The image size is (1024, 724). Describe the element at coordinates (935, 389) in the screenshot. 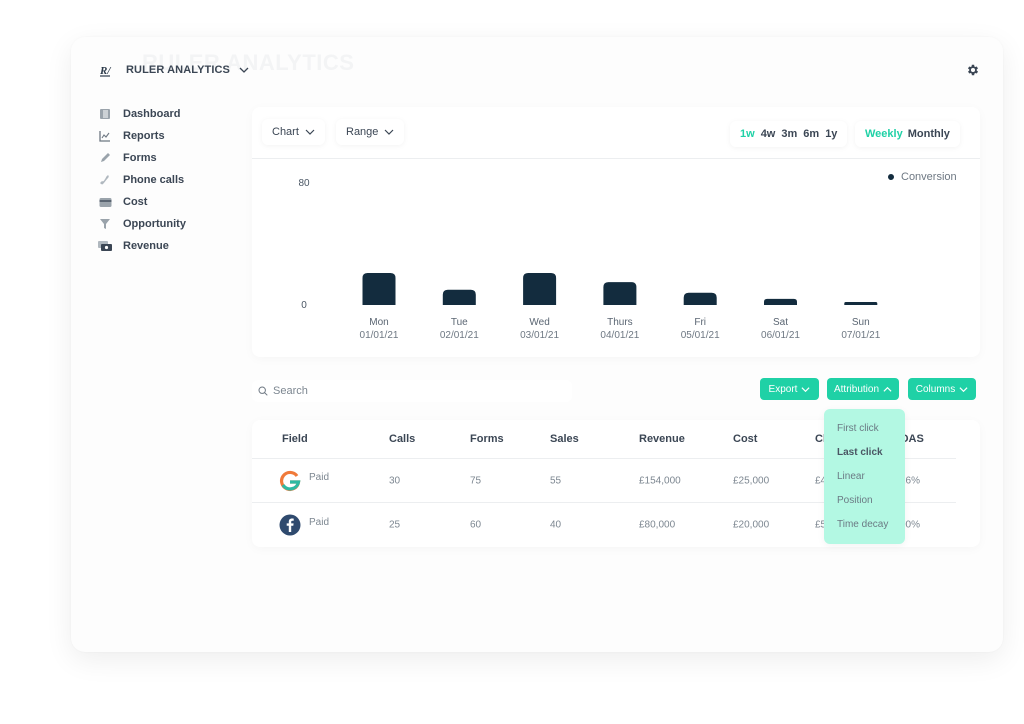

I see `columns-label: Columns` at that location.